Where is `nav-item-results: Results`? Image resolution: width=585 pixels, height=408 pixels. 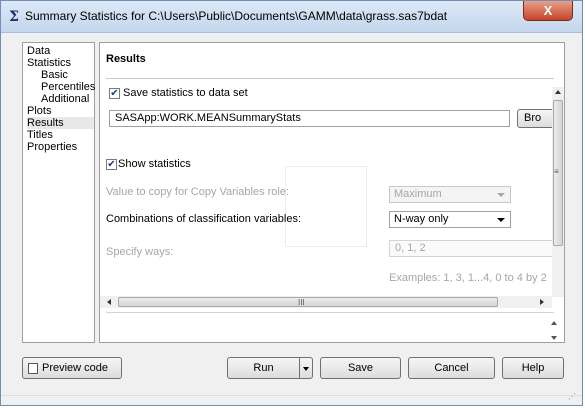 nav-item-results: Results is located at coordinates (60, 123).